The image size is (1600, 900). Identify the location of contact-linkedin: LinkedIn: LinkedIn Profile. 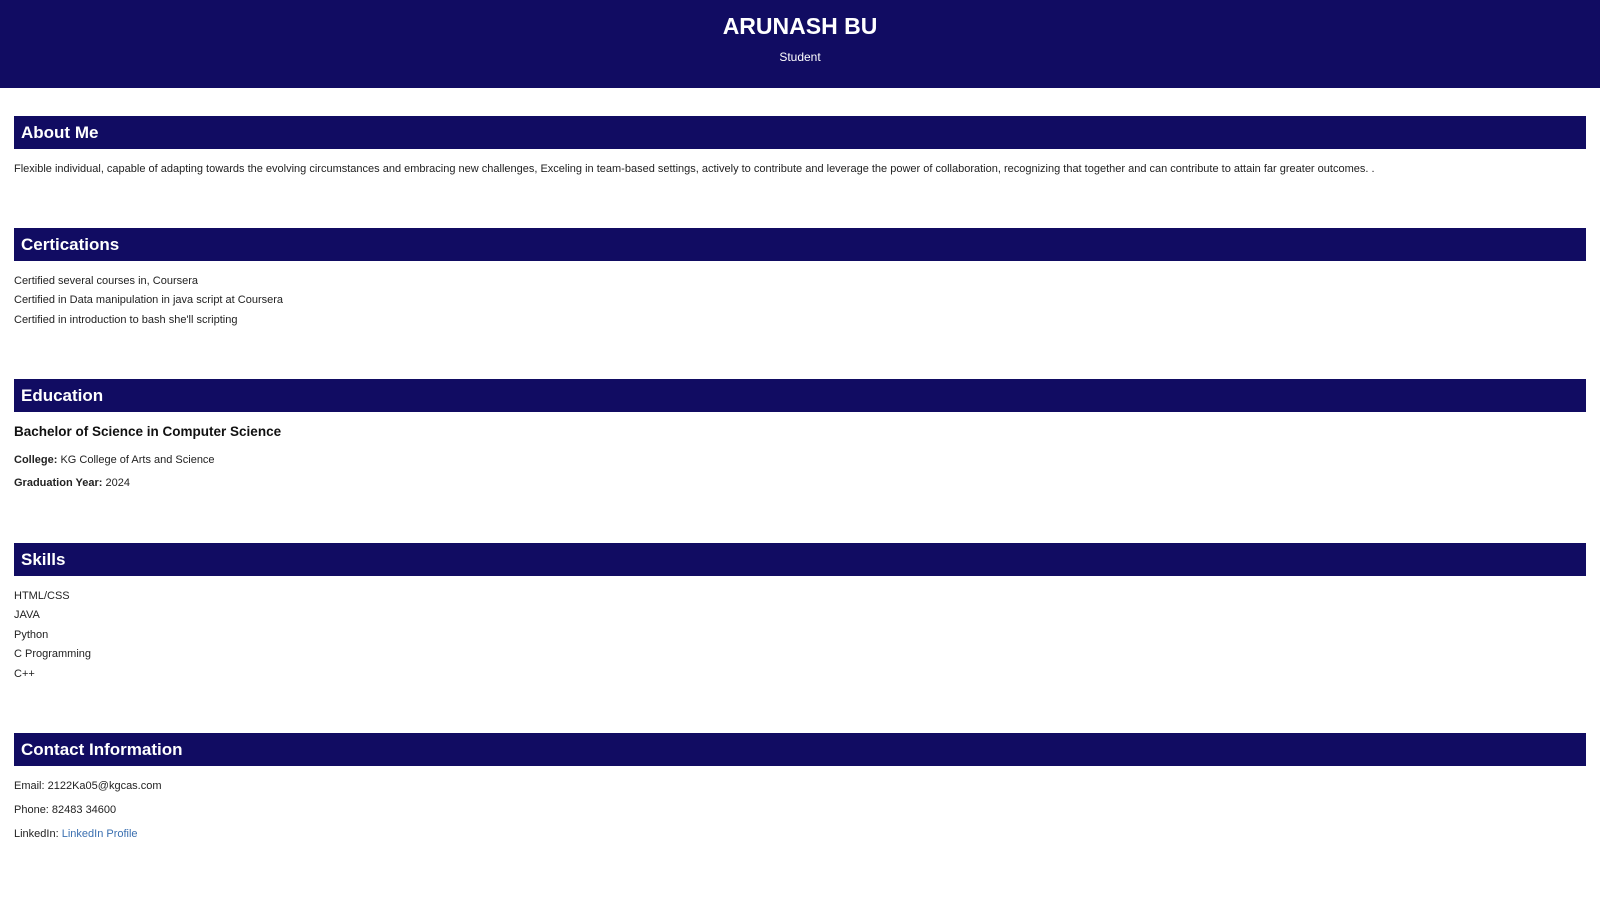
(76, 834).